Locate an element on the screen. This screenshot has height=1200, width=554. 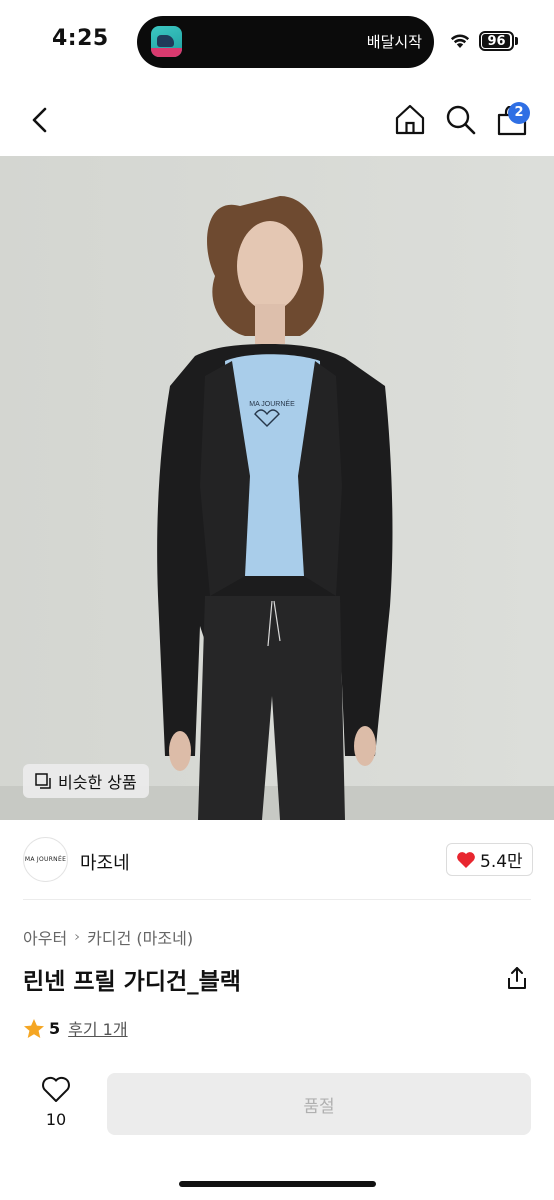
brand-like-count: 5.4만 is located at coordinates (501, 862).